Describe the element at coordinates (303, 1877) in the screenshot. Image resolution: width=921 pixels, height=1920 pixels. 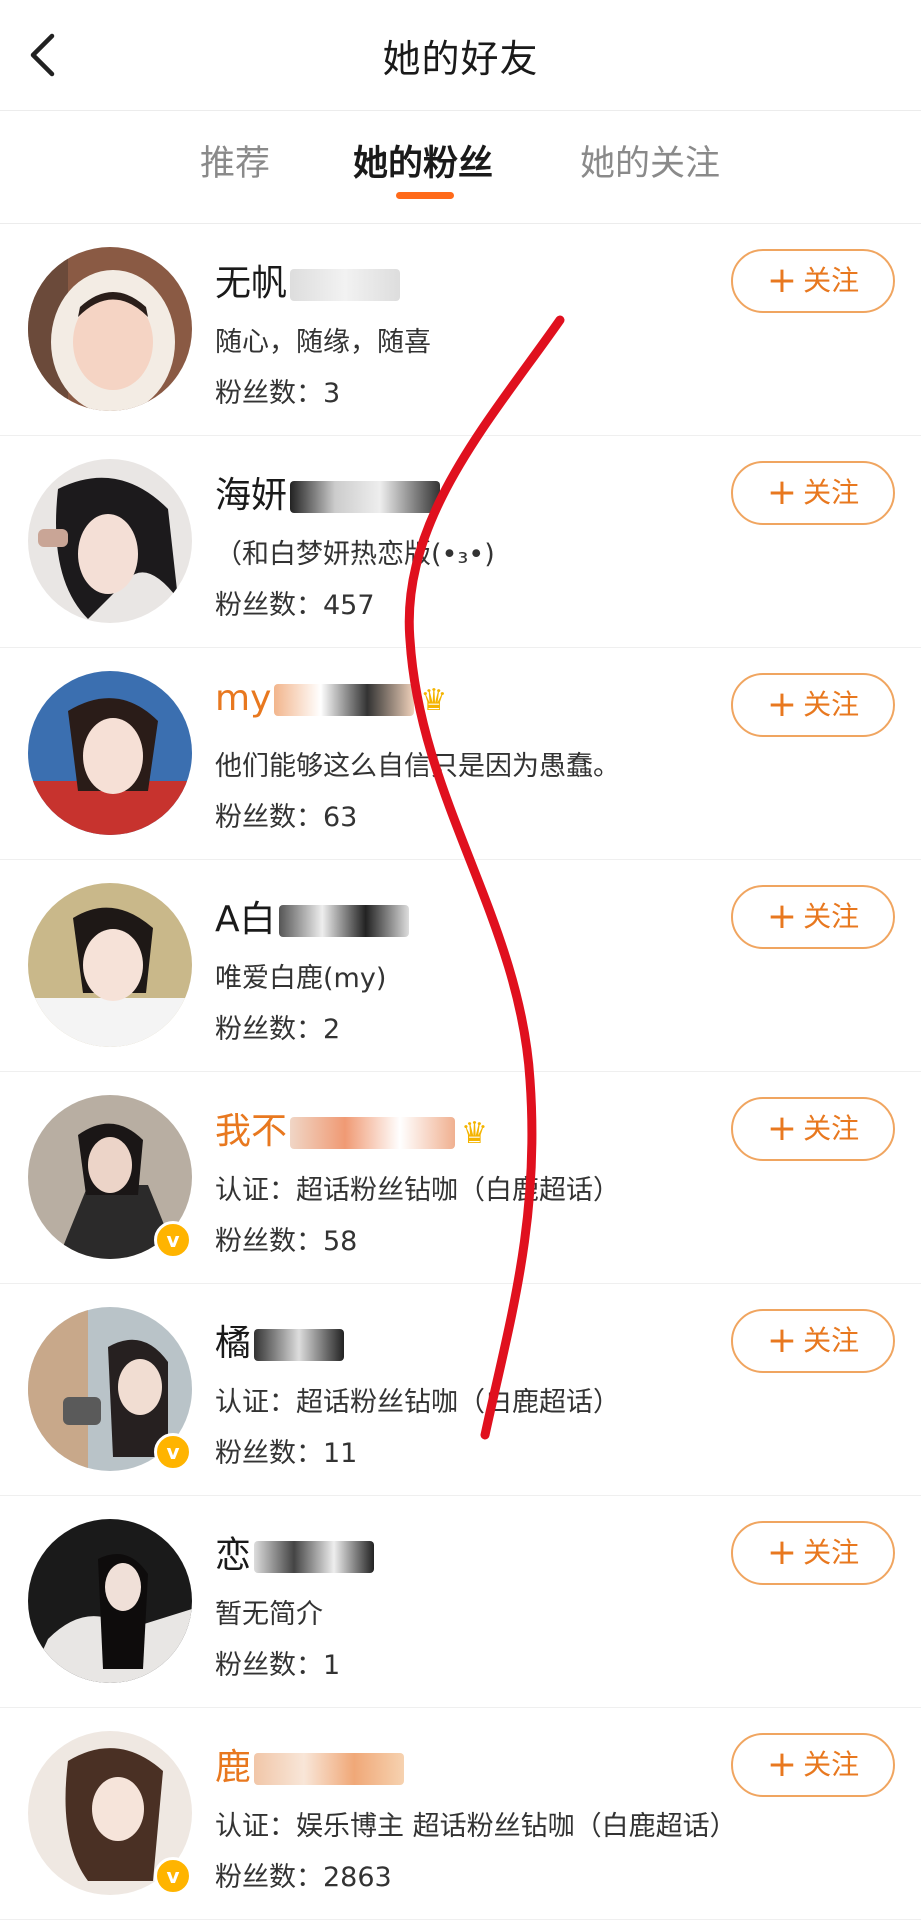
I see `fan-count: 粉丝数：2863` at that location.